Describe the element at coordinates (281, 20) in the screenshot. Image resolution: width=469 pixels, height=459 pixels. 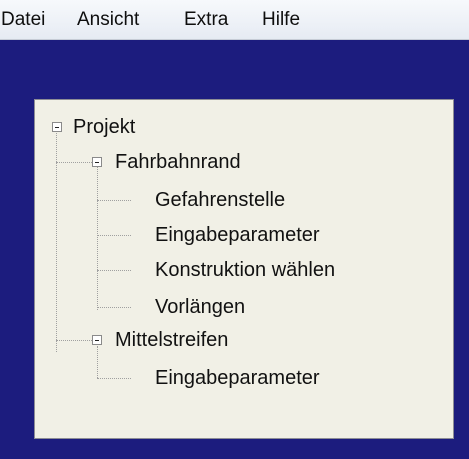
I see `menu-hilfe: Hilfe` at that location.